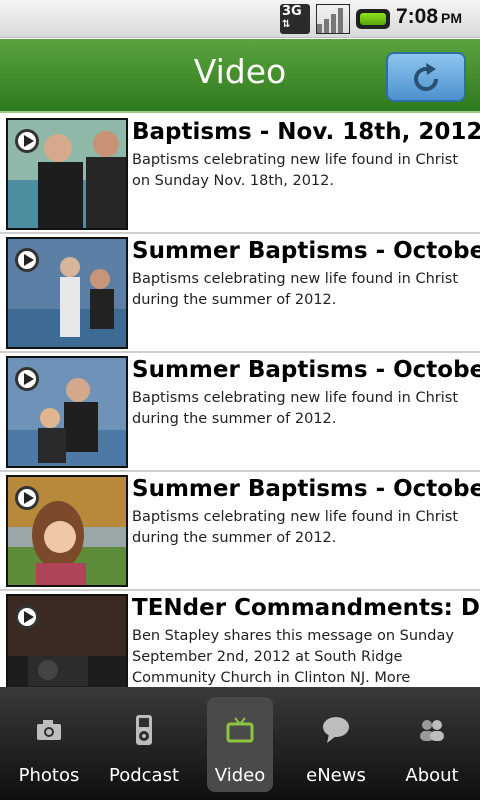 Image resolution: width=480 pixels, height=800 pixels. Describe the element at coordinates (306, 132) in the screenshot. I see `video-title: Baptisms - Nov. 18th, 2012` at that location.